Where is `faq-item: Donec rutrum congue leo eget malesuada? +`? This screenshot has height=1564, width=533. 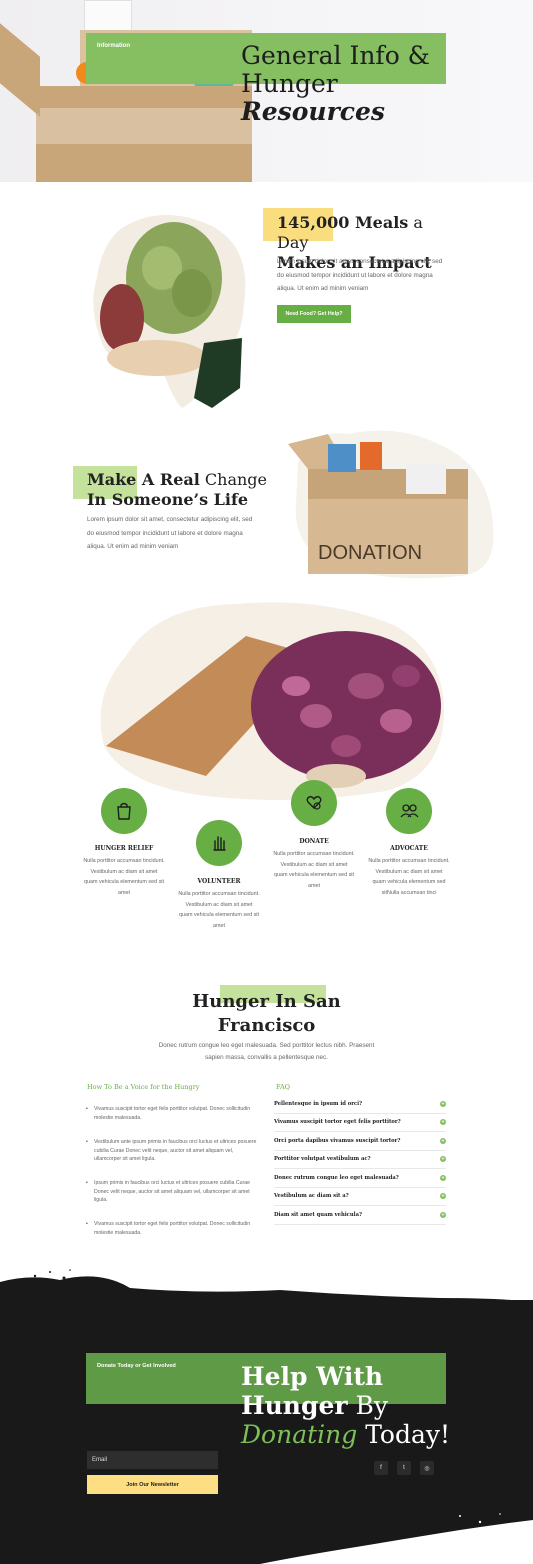 faq-item: Donec rutrum congue leo eget malesuada? + is located at coordinates (360, 1178).